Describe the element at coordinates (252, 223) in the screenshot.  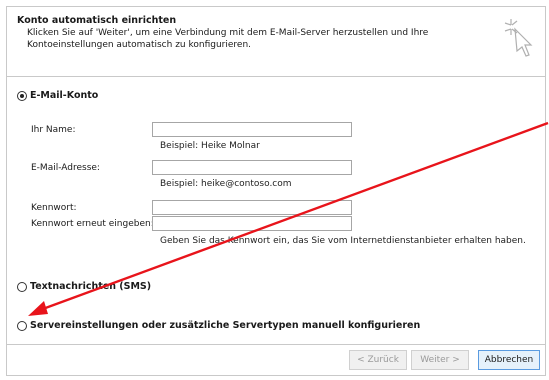
I see `password-confirm-input` at that location.